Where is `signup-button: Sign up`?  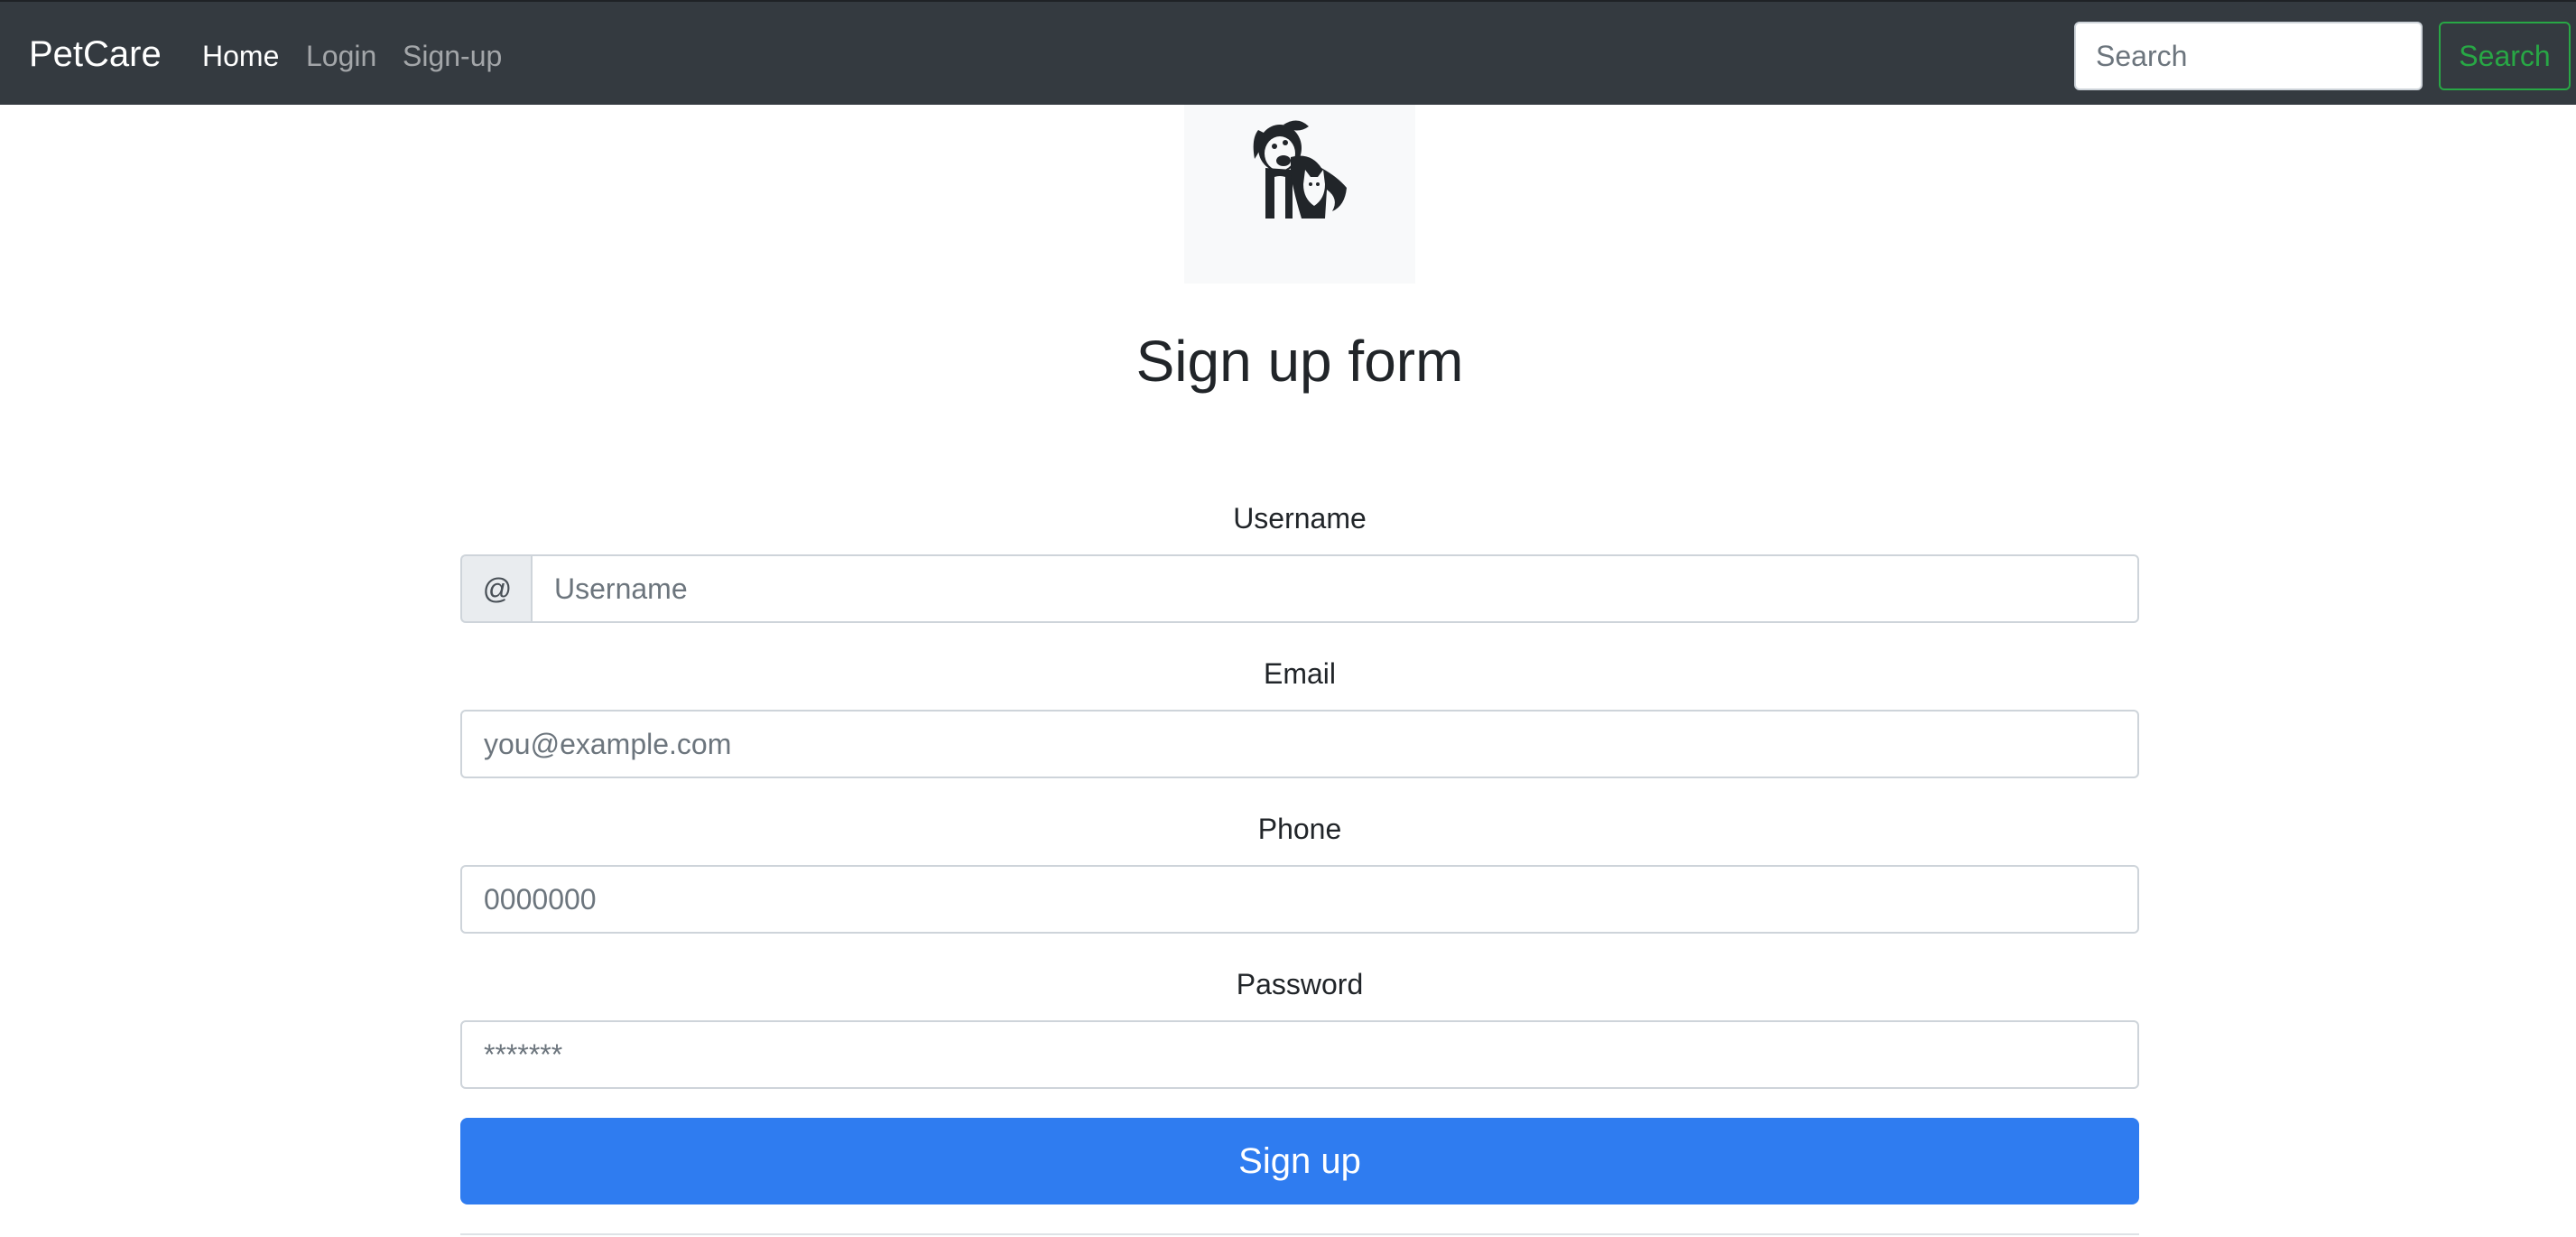
signup-button: Sign up is located at coordinates (1299, 1161).